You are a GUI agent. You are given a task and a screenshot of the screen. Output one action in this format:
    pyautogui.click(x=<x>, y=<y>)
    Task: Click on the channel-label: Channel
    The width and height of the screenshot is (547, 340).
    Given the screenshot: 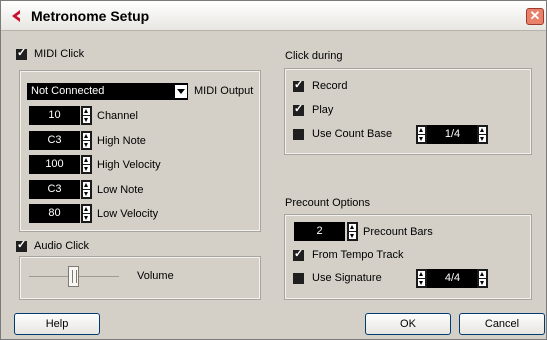 What is the action you would take?
    pyautogui.click(x=117, y=116)
    